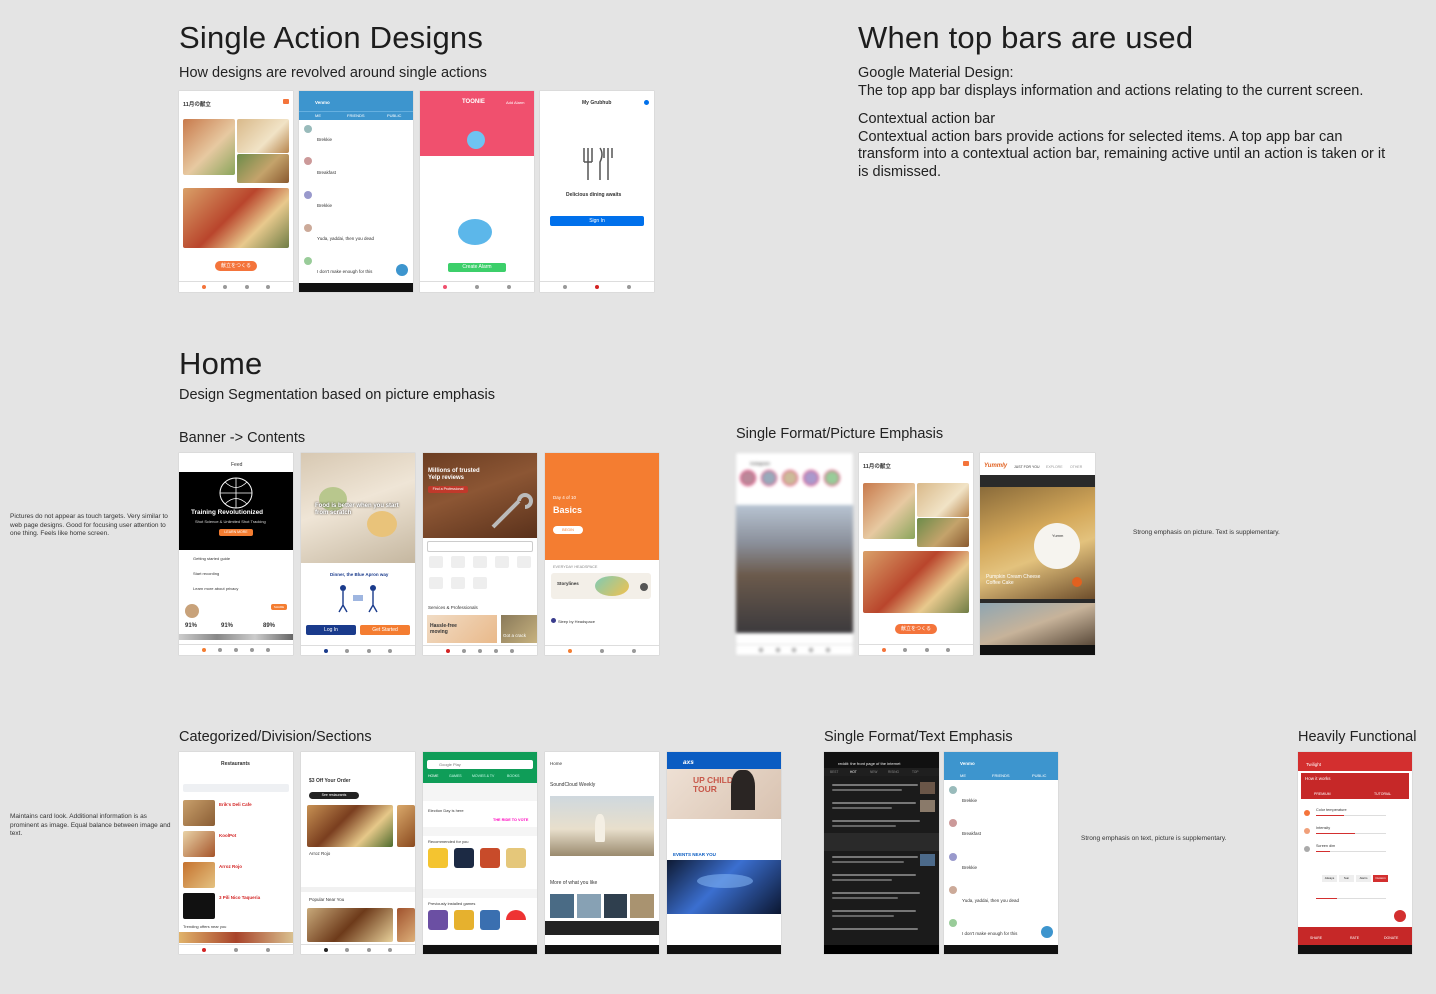  What do you see at coordinates (967, 763) in the screenshot?
I see `venmo-title: Venmo` at bounding box center [967, 763].